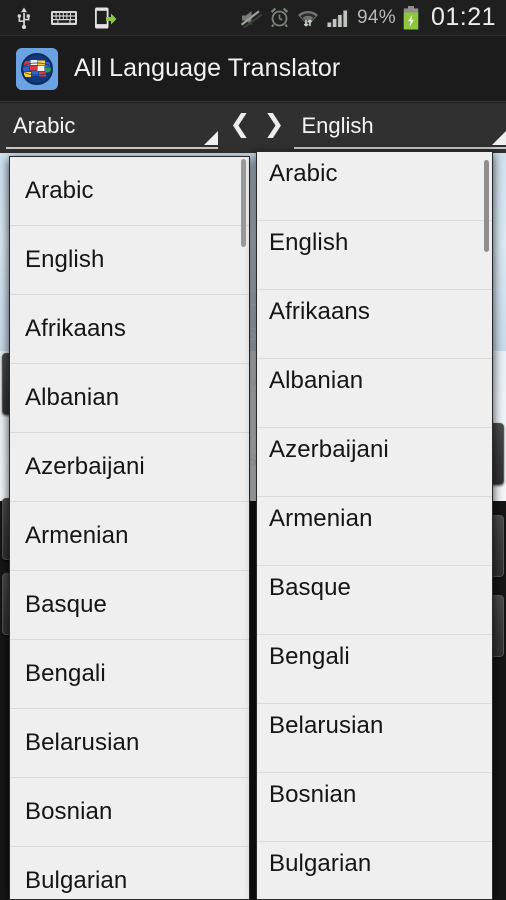 The height and width of the screenshot is (900, 506). I want to click on language-selector-bar: Arabic ❮ ❯ English, so click(253, 128).